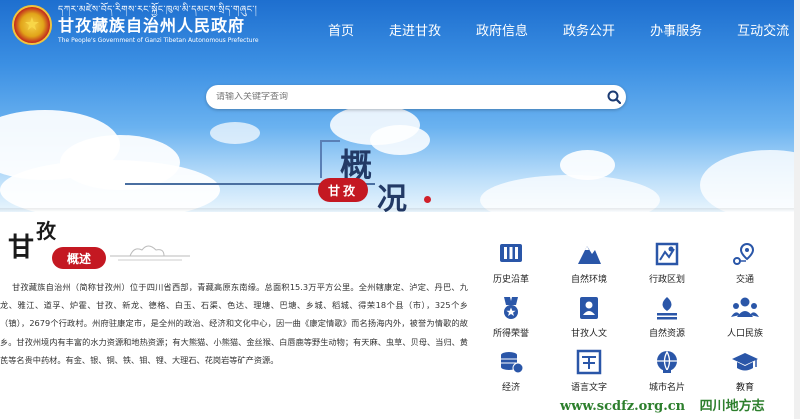 This screenshot has height=419, width=800. Describe the element at coordinates (343, 190) in the screenshot. I see `section-title-tag: 甘孜` at that location.